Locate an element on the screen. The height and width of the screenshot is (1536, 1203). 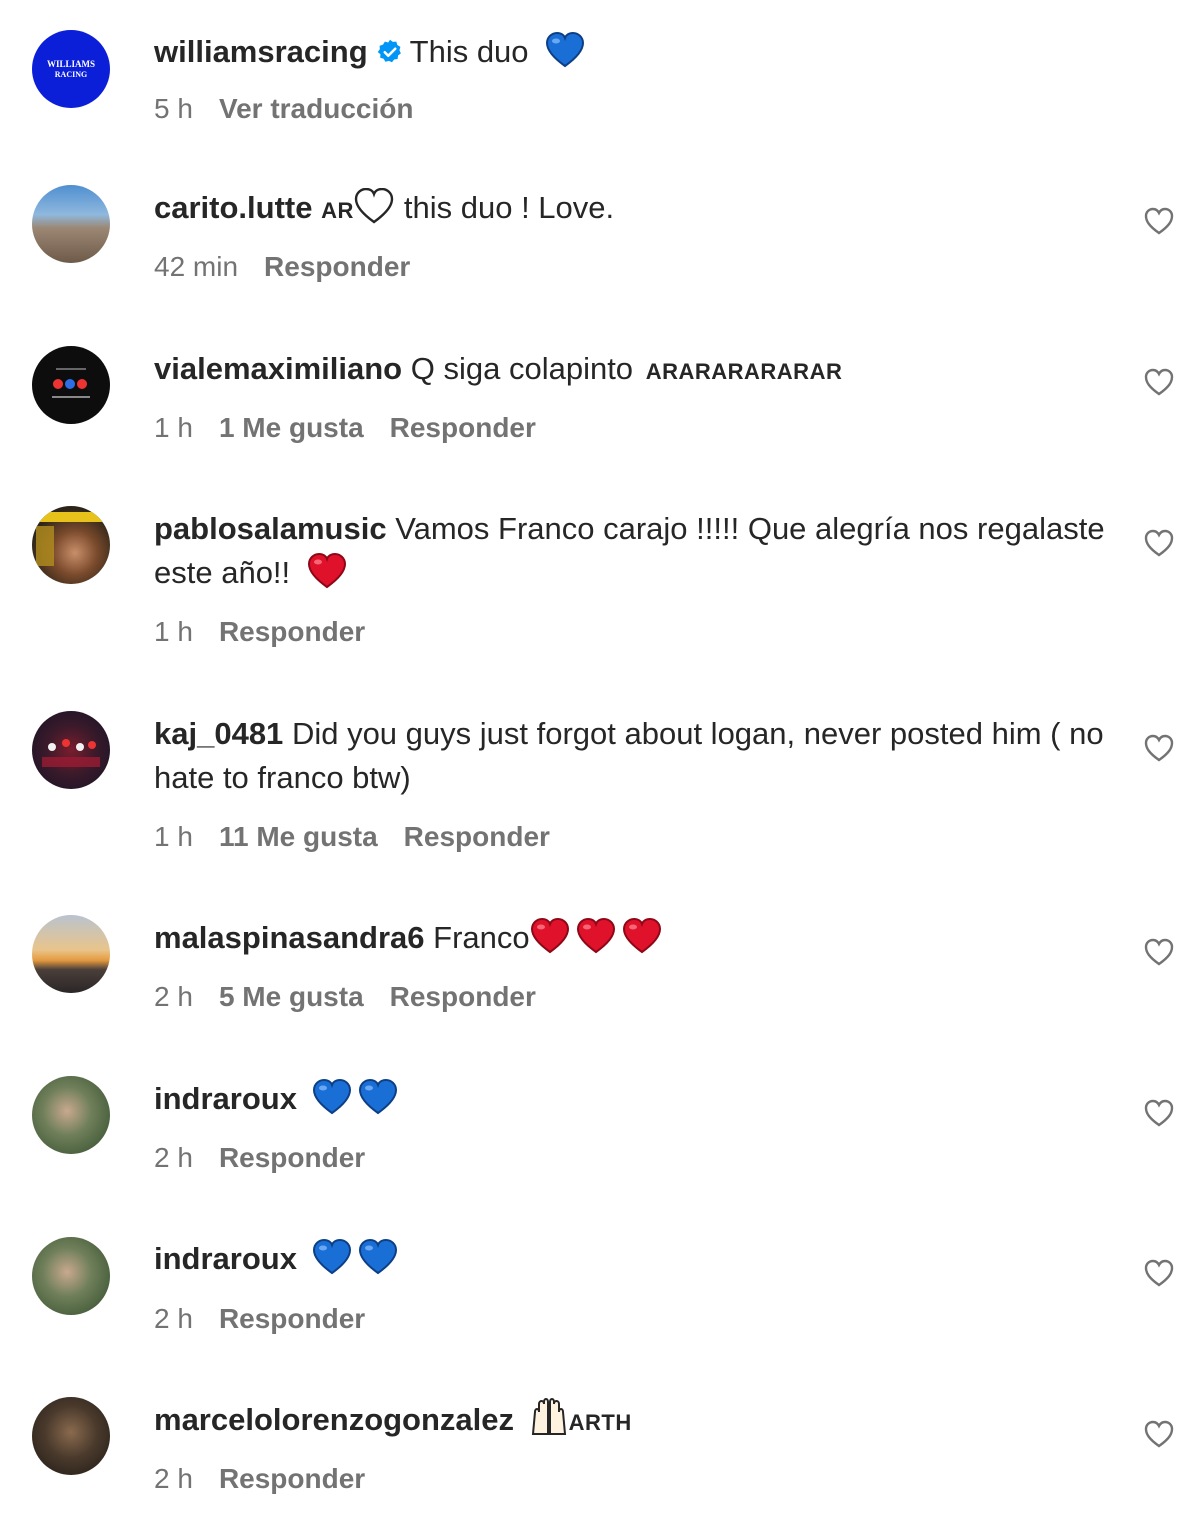
avatar-logo-text: WILLIAMS is located at coordinates (71, 64).